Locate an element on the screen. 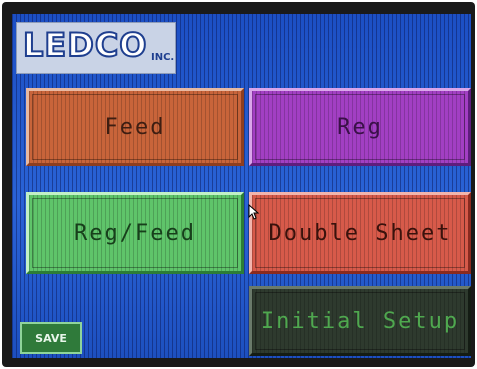 This screenshot has width=477, height=369. mouse-pointer-icon is located at coordinates (254, 212).